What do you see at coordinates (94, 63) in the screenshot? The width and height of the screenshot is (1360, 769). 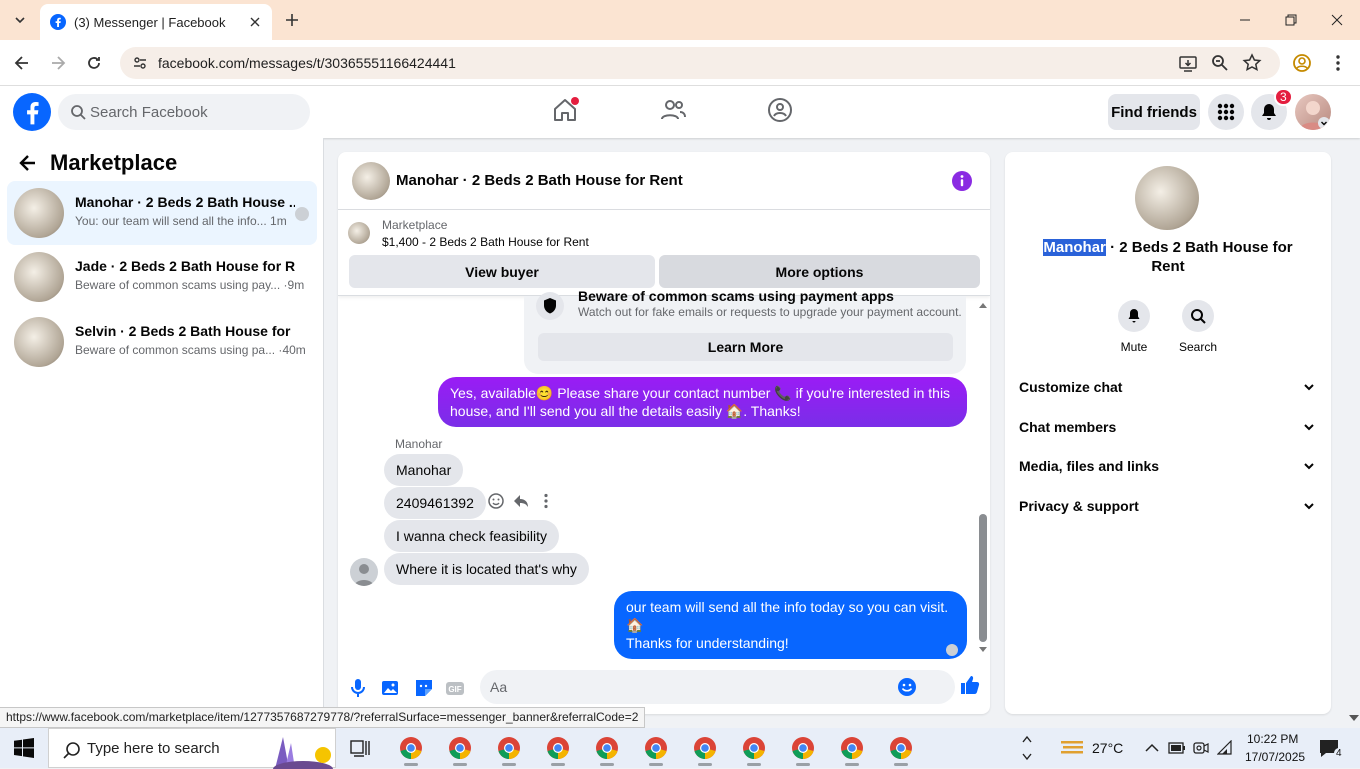 I see `reload-icon` at bounding box center [94, 63].